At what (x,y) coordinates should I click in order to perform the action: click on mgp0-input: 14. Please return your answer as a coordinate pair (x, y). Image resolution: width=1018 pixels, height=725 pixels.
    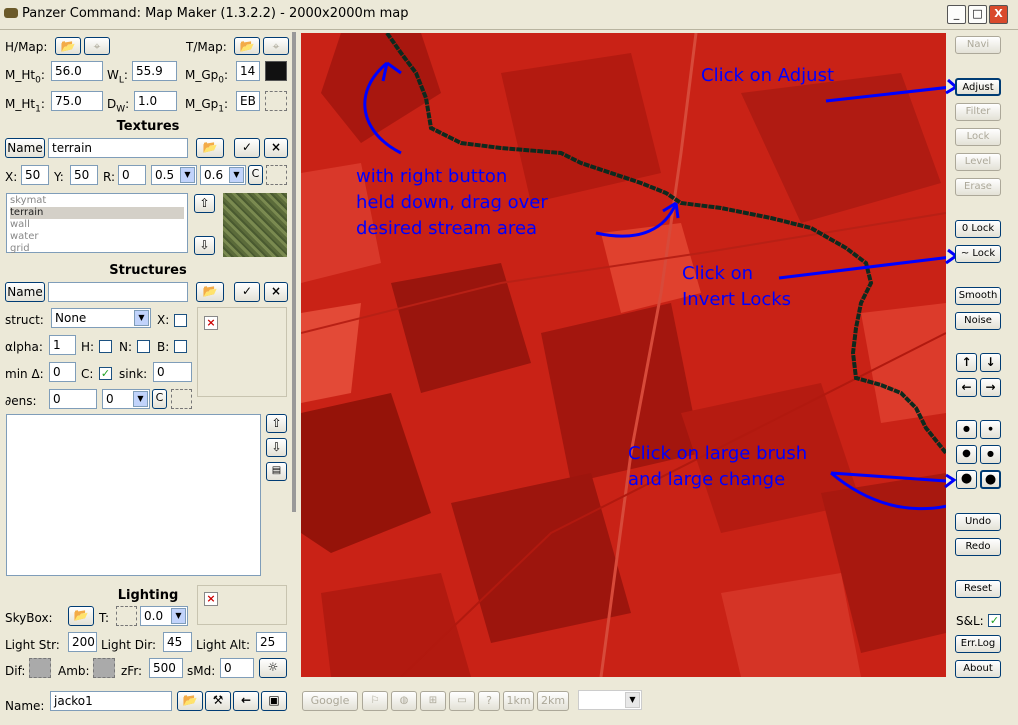
    Looking at the image, I should click on (248, 71).